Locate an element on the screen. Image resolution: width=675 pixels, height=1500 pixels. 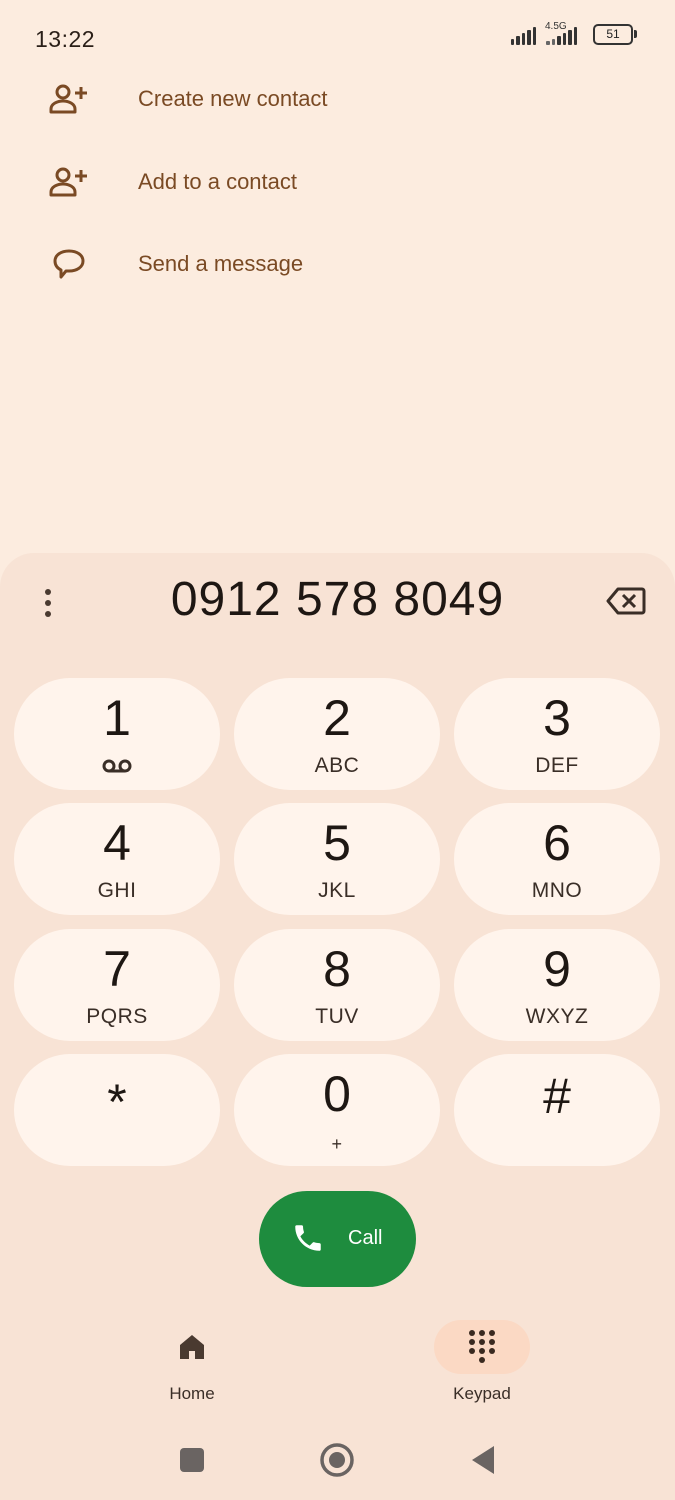
key-letters: JKL is located at coordinates (337, 890).